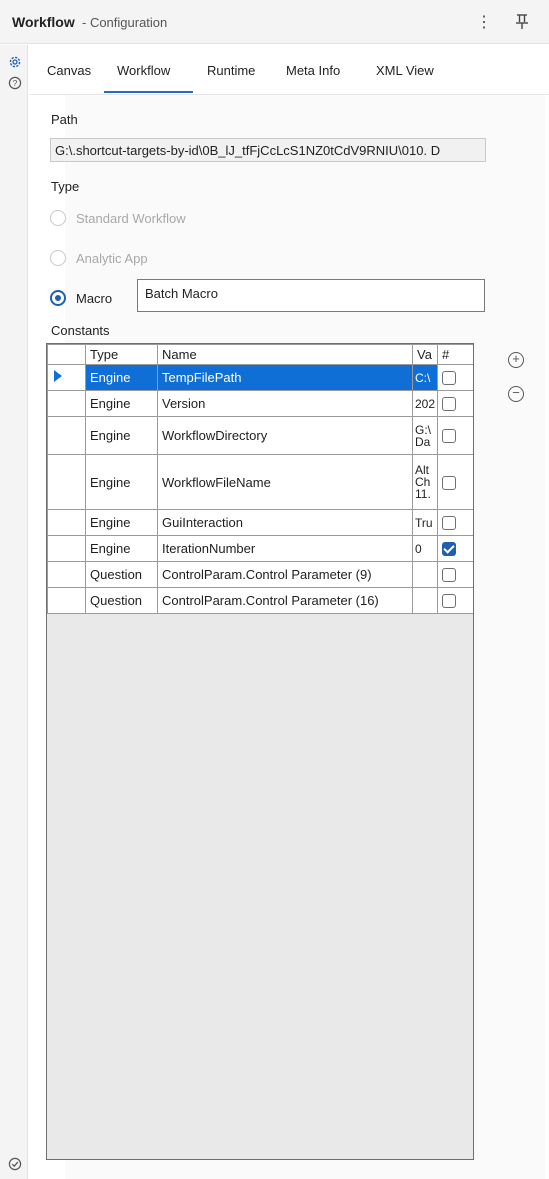 This screenshot has height=1179, width=549. I want to click on cell-name: ControlParam.Control Parameter (9), so click(285, 574).